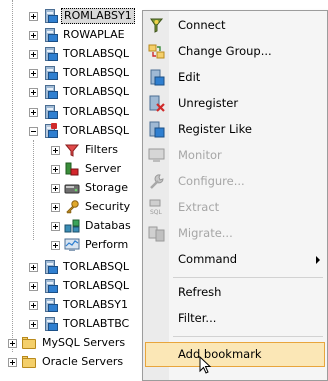 The image size is (328, 381). Describe the element at coordinates (98, 16) in the screenshot. I see `tree-node-label: ROMLABSY1` at that location.